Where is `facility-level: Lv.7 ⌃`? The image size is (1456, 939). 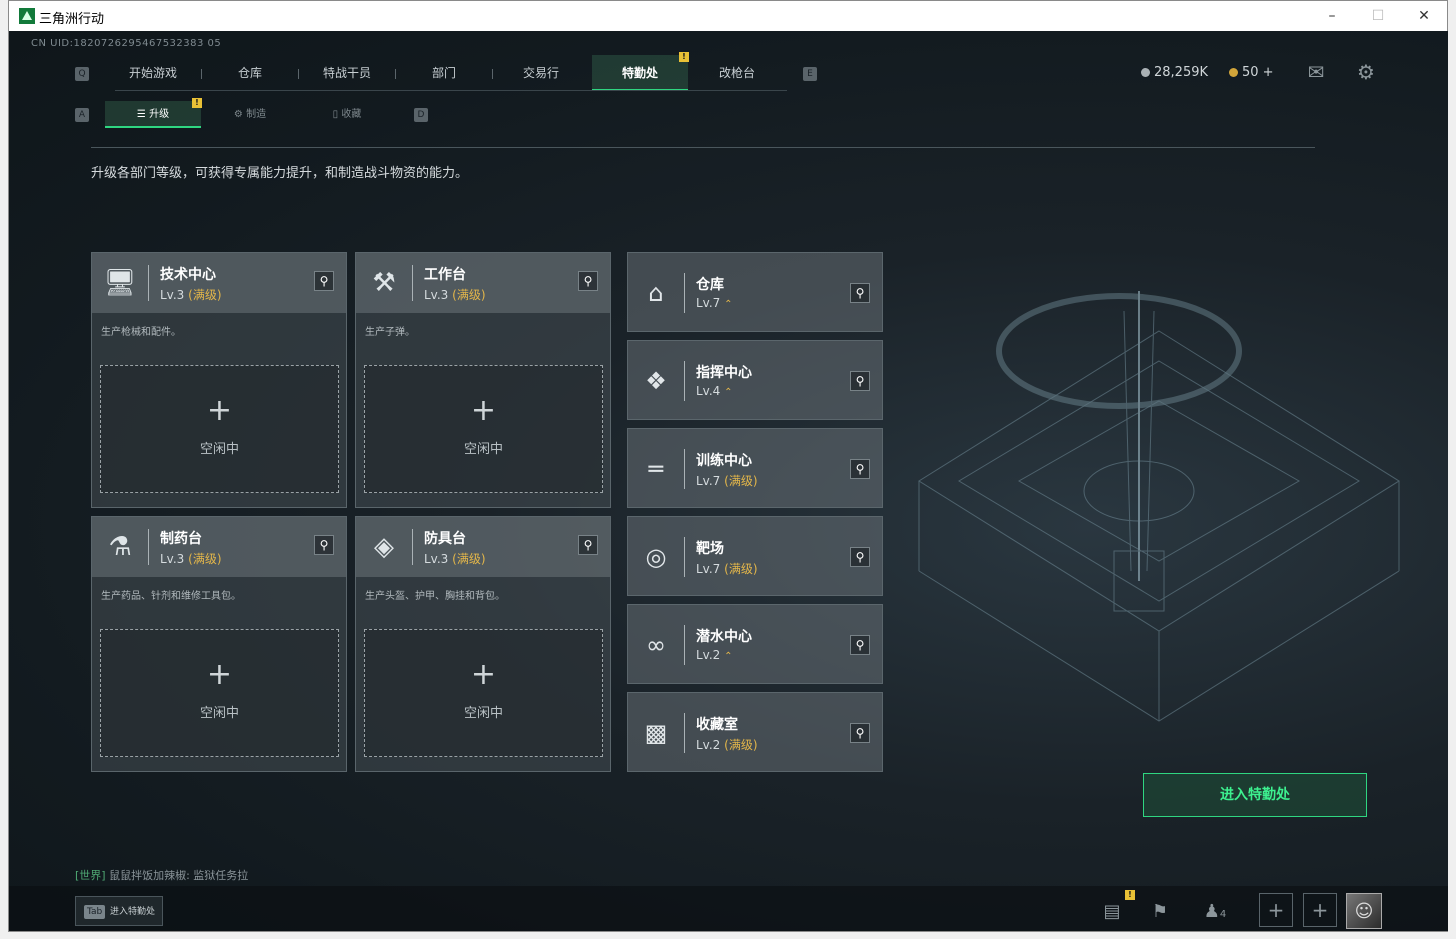 facility-level: Lv.7 ⌃ is located at coordinates (714, 303).